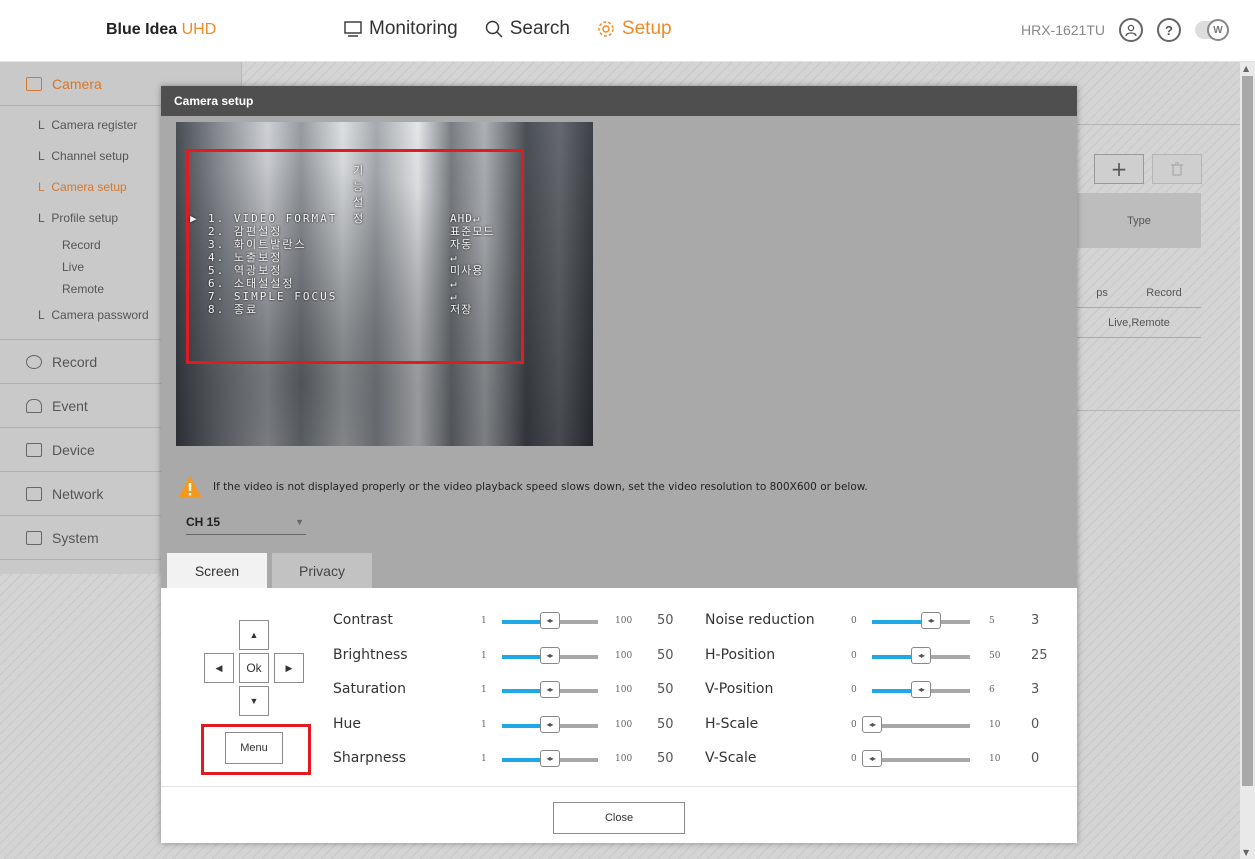 This screenshot has width=1255, height=859. Describe the element at coordinates (34, 537) in the screenshot. I see `system-icon` at that location.